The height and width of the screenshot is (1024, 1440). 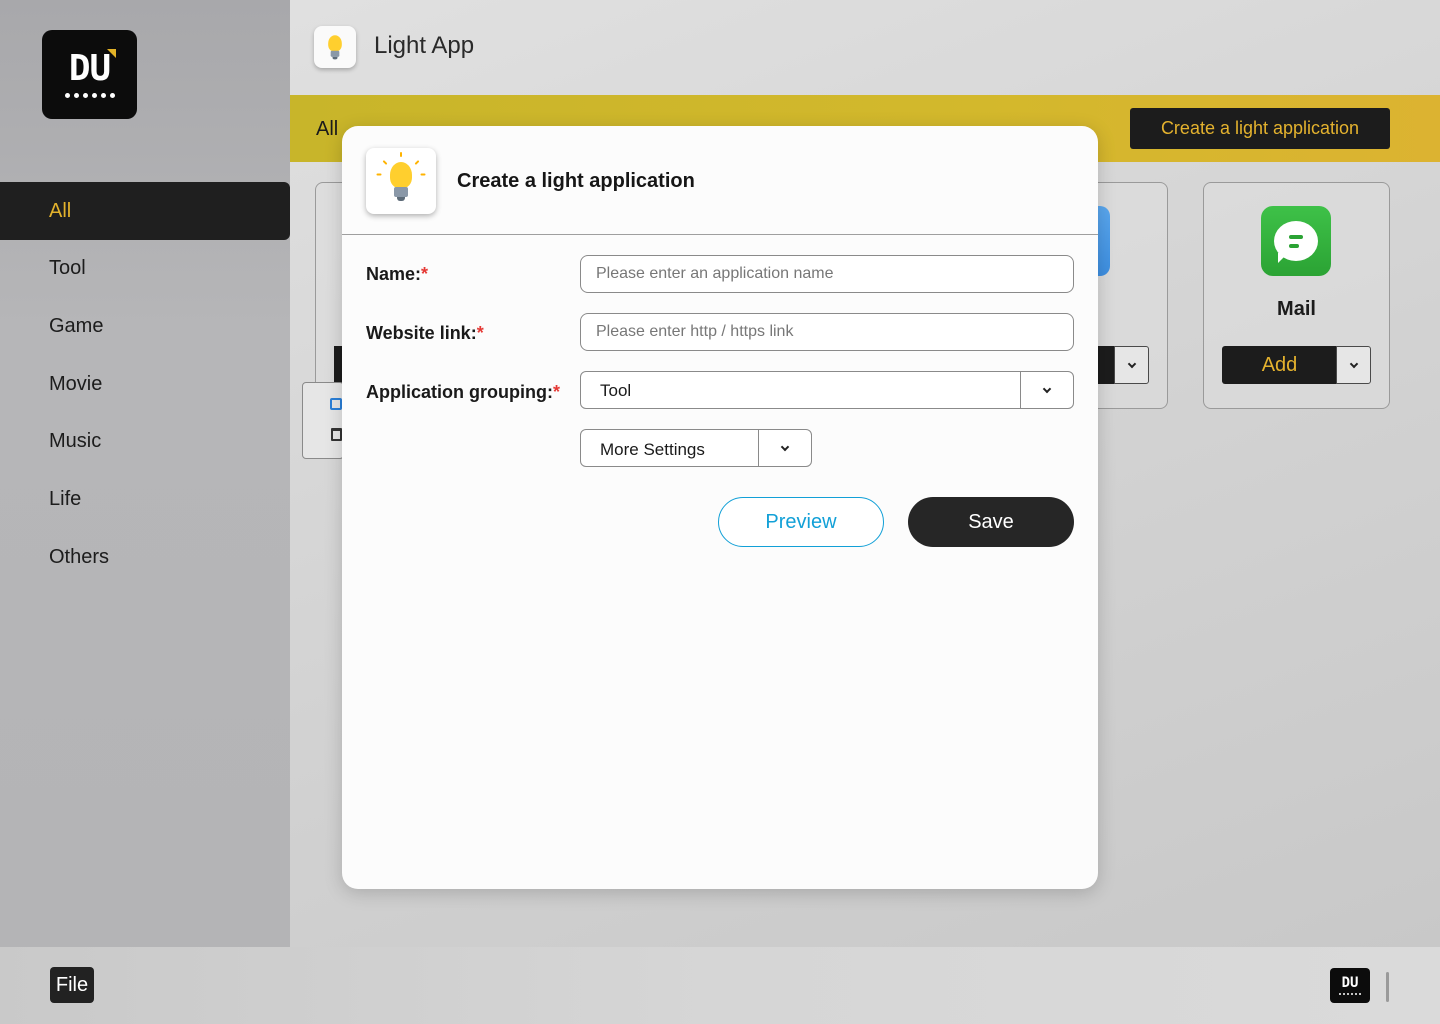 What do you see at coordinates (1350, 985) in the screenshot?
I see `du-logo-icon: DU` at bounding box center [1350, 985].